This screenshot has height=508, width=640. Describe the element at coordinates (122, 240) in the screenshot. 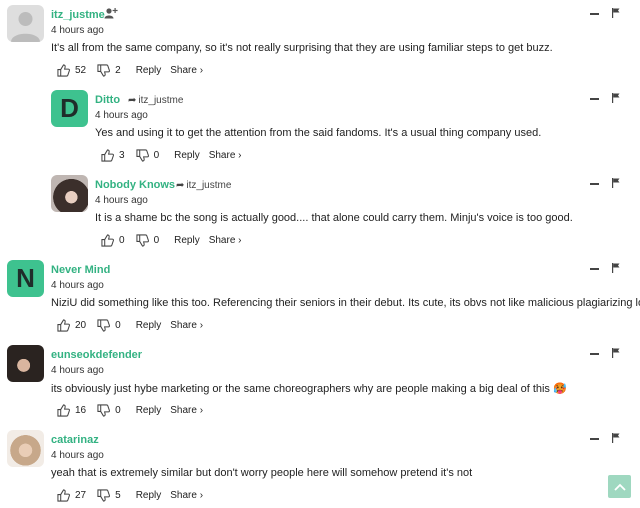

I see `like-count: 0` at that location.